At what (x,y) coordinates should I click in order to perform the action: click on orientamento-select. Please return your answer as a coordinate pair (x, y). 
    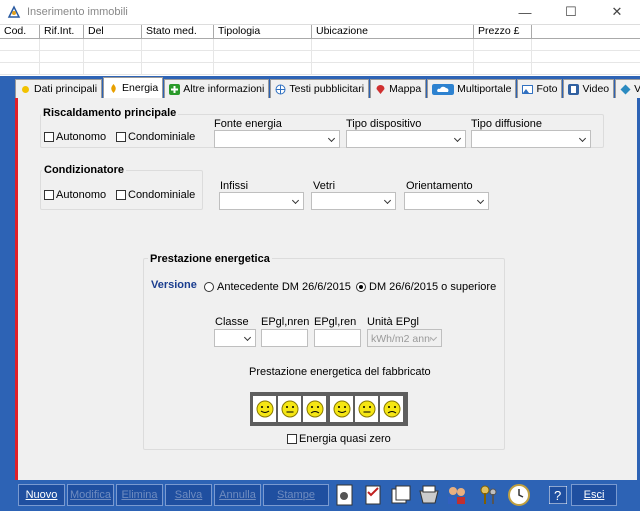
    Looking at the image, I should click on (446, 201).